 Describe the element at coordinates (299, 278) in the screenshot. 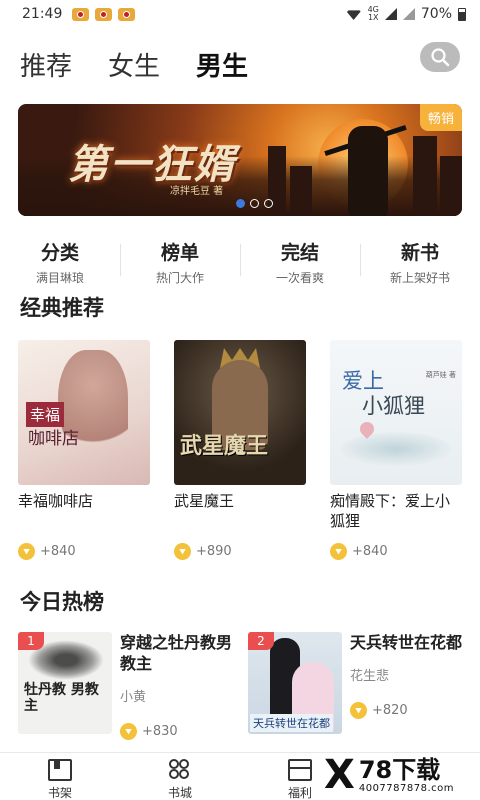

I see `category-sub: 一次看爽` at that location.